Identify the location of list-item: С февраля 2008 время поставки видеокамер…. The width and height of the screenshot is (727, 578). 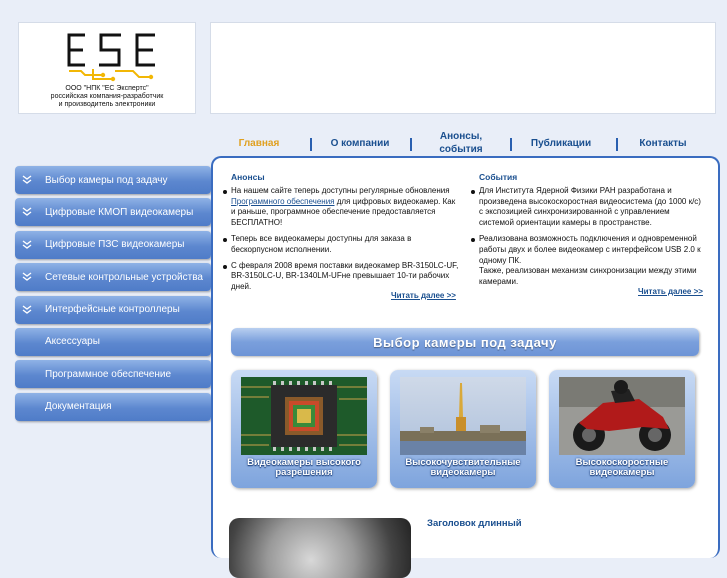
(342, 276).